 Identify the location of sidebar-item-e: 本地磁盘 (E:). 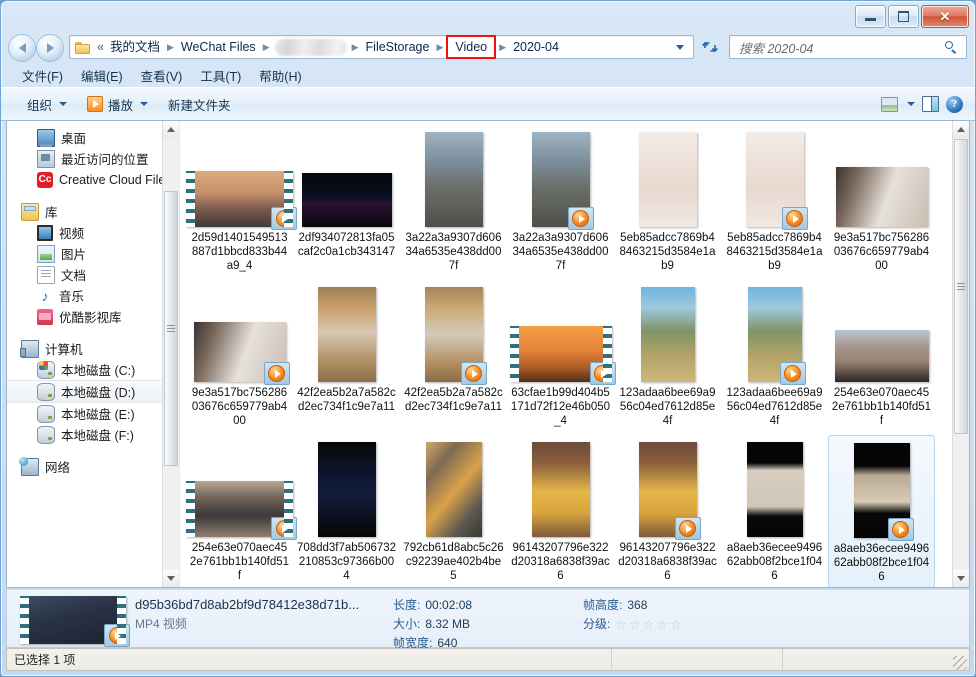
(93, 413).